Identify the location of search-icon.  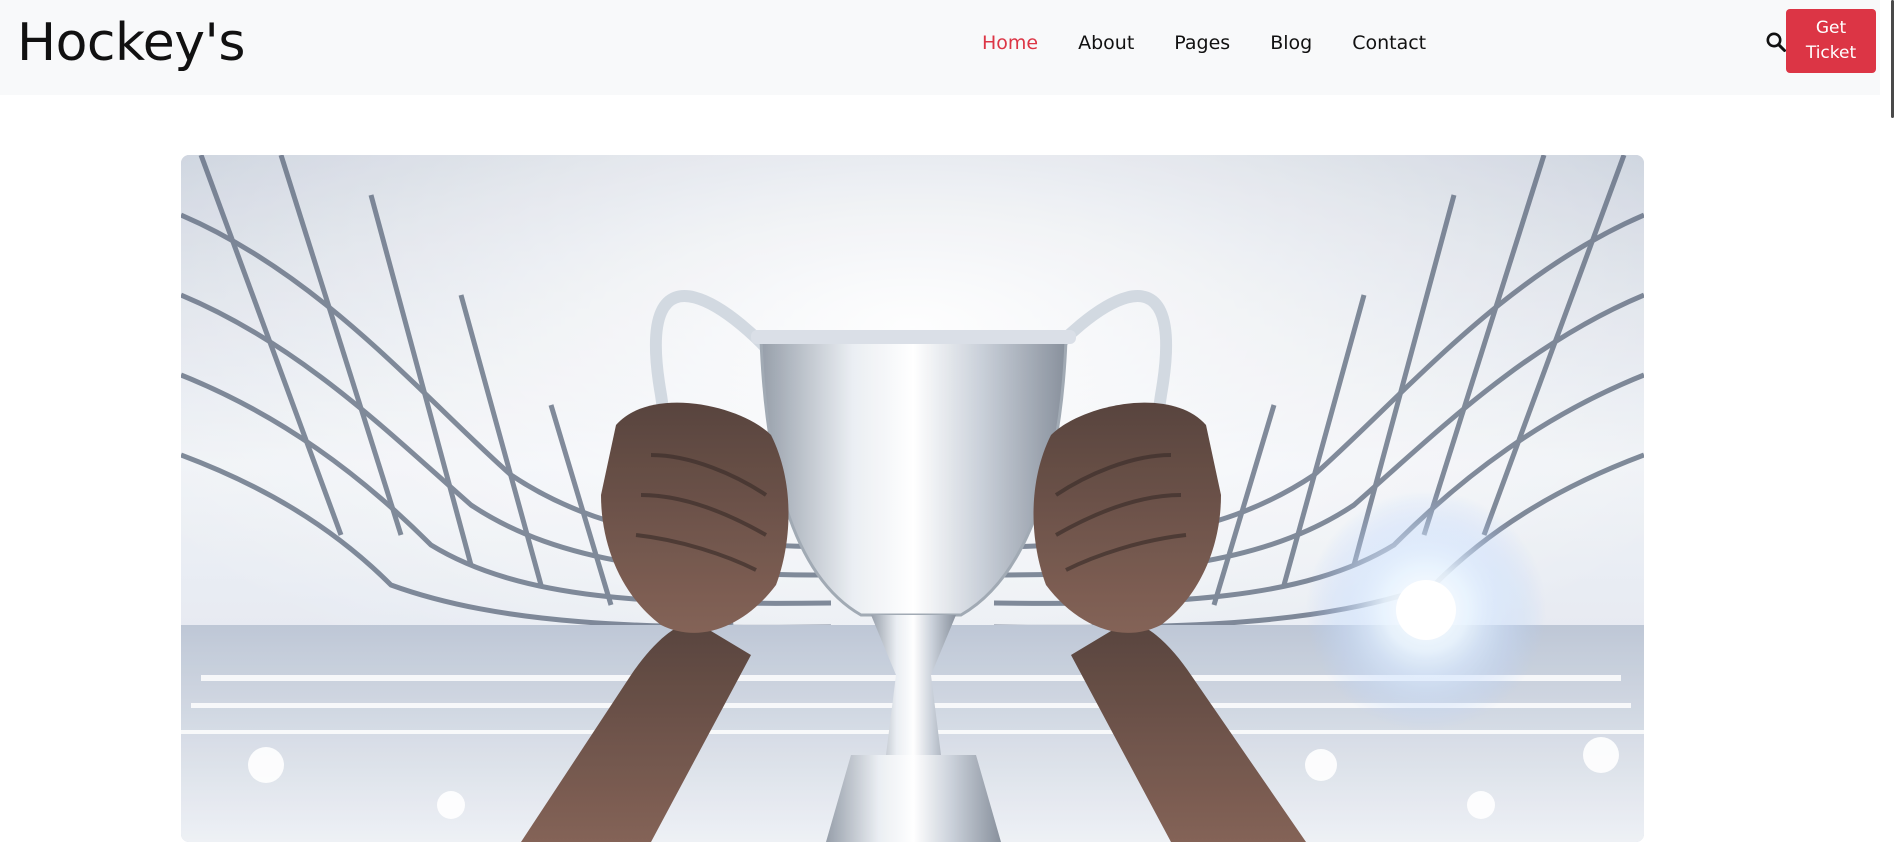
(1776, 42).